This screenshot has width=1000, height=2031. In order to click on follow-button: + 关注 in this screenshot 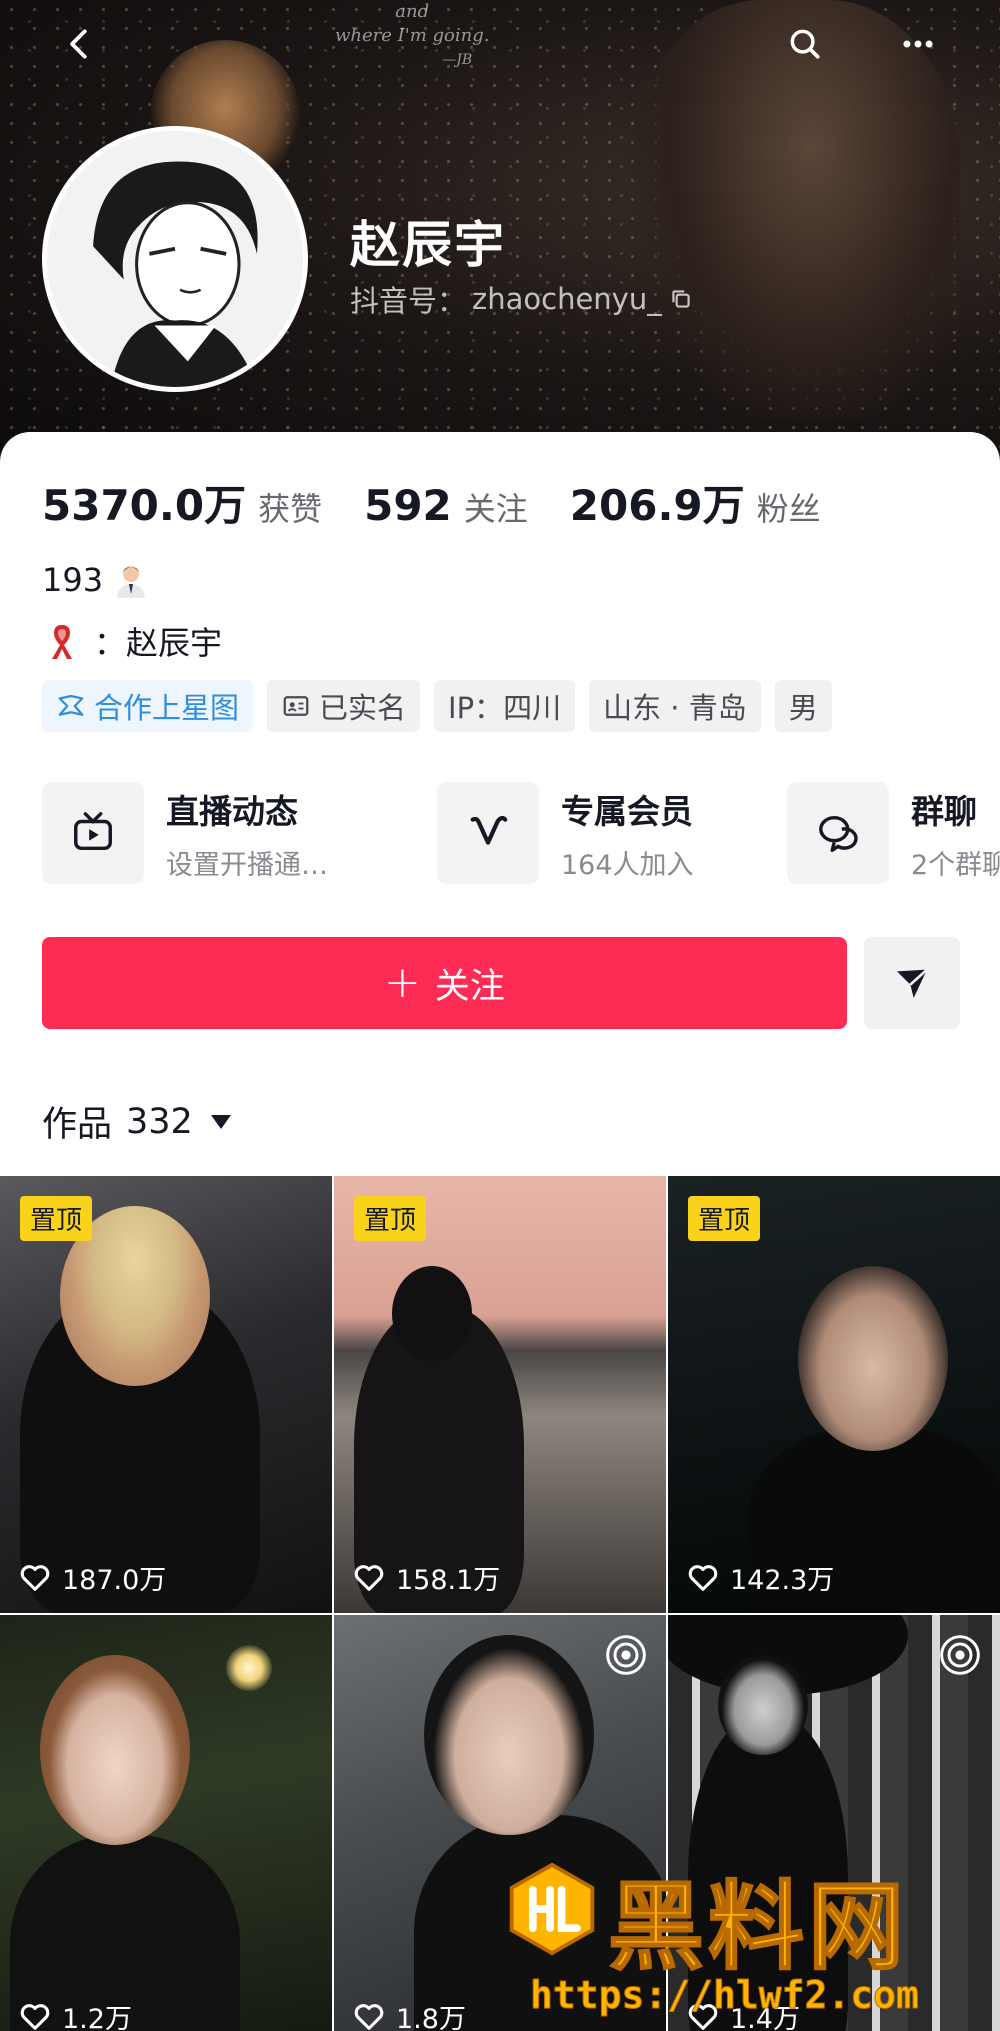, I will do `click(444, 983)`.